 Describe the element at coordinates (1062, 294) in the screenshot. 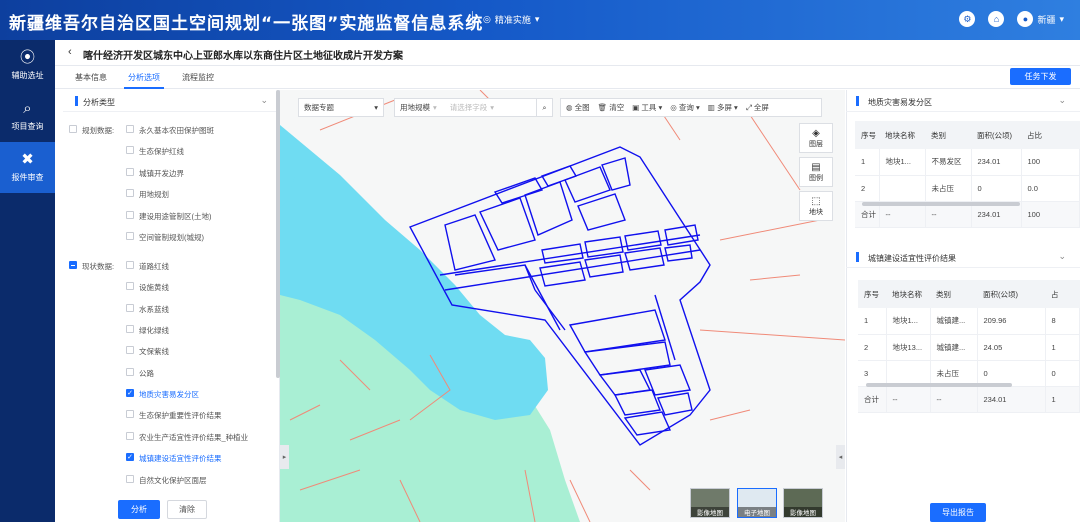

I see `column-header: 占` at that location.